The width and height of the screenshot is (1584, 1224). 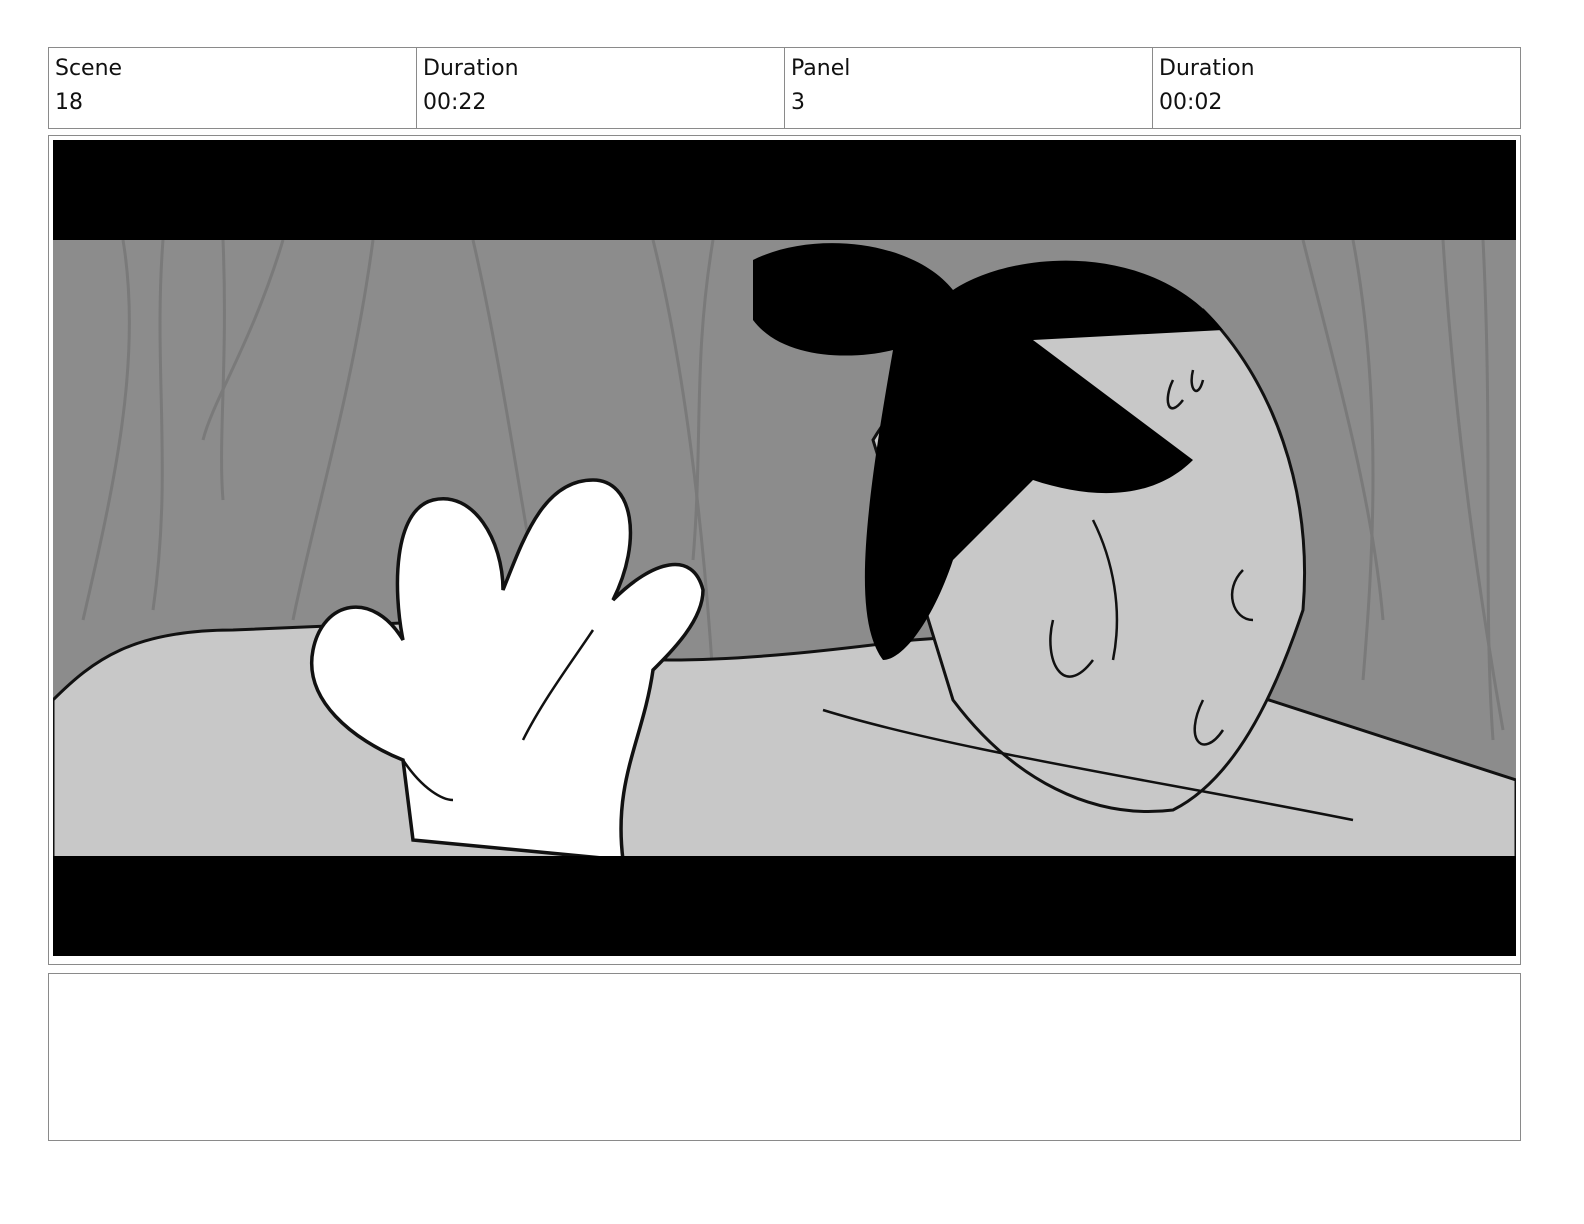 What do you see at coordinates (969, 88) in the screenshot?
I see `panel-cell: Panel 3` at bounding box center [969, 88].